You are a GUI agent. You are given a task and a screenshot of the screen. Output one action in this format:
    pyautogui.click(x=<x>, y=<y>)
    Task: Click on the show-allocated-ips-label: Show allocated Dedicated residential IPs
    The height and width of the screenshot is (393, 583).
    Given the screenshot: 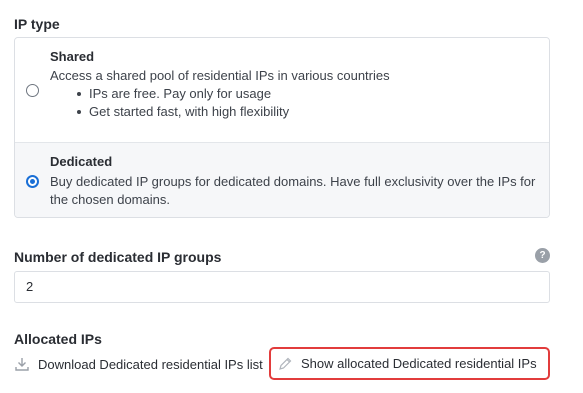 What is the action you would take?
    pyautogui.click(x=419, y=363)
    